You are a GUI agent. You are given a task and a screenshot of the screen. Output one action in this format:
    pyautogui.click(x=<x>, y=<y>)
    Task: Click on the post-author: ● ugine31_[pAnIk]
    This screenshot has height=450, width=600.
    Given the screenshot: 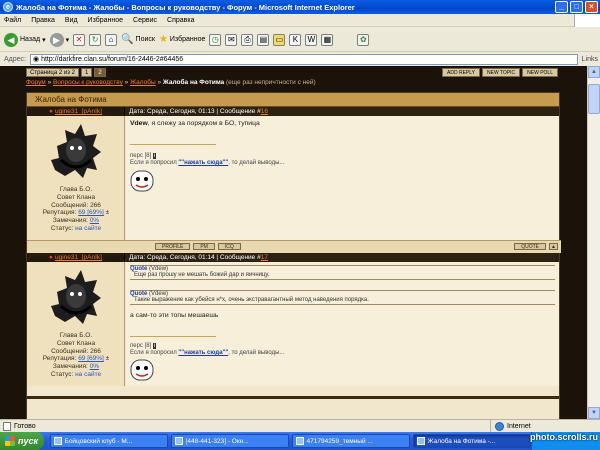 What is the action you would take?
    pyautogui.click(x=76, y=257)
    